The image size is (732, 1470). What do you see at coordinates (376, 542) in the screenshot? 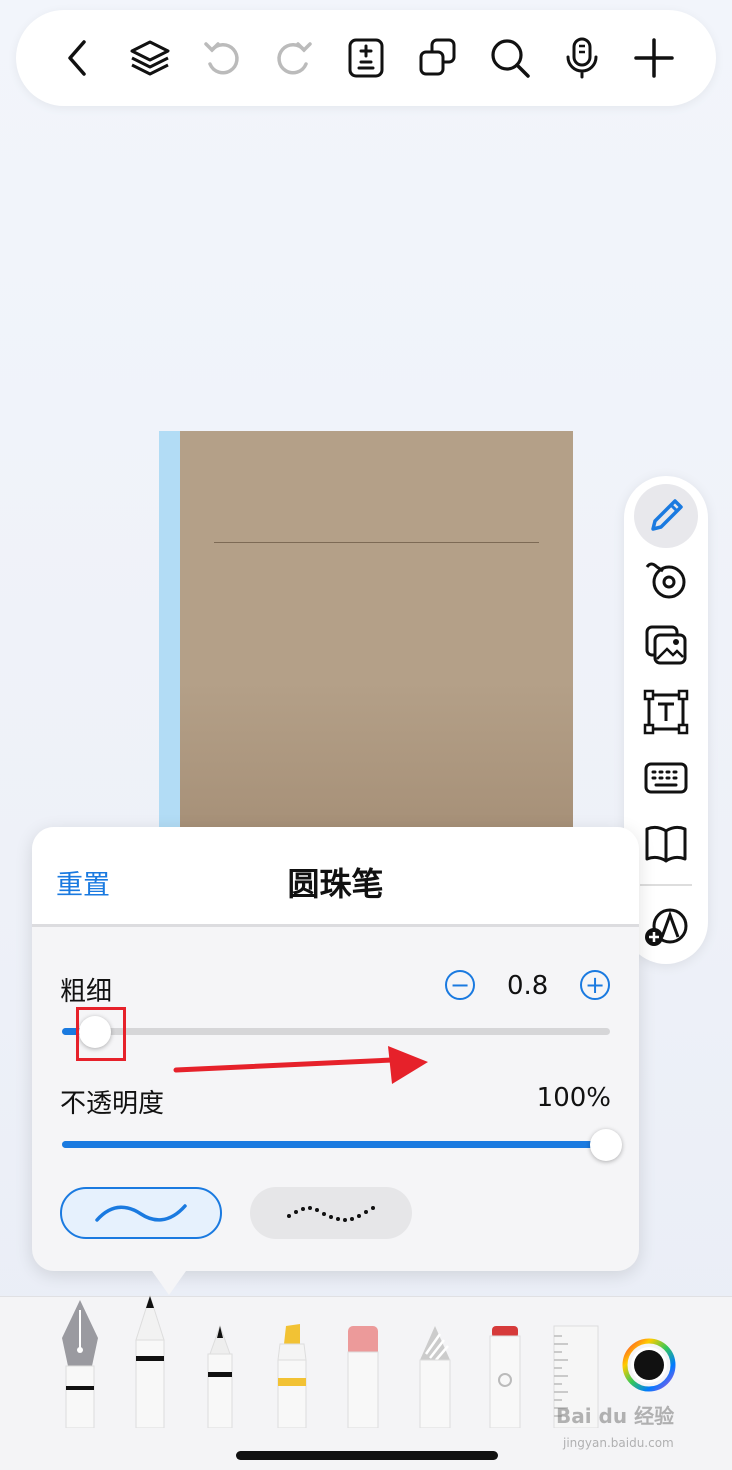
I see `notebook-title-line` at bounding box center [376, 542].